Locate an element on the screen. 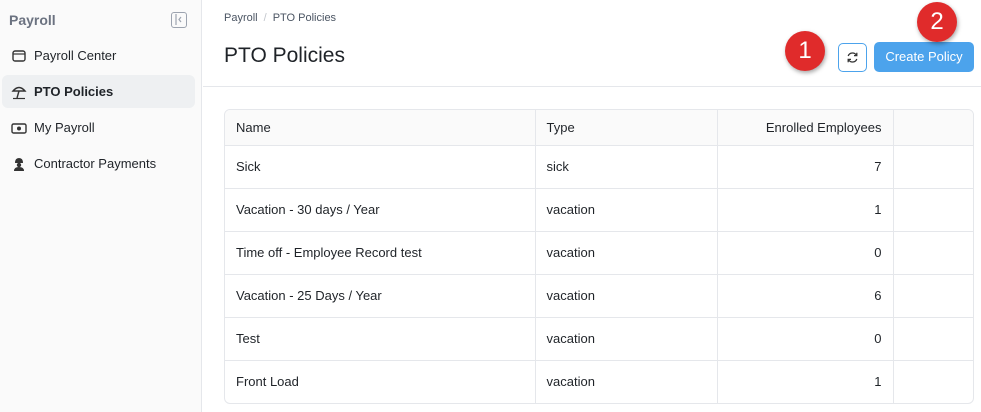 The height and width of the screenshot is (412, 981). sidebar-item-label: Payroll Center is located at coordinates (75, 55).